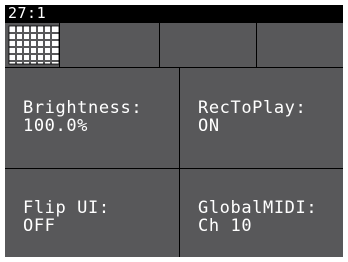 This screenshot has height=262, width=348. I want to click on param-value: OFF, so click(39, 226).